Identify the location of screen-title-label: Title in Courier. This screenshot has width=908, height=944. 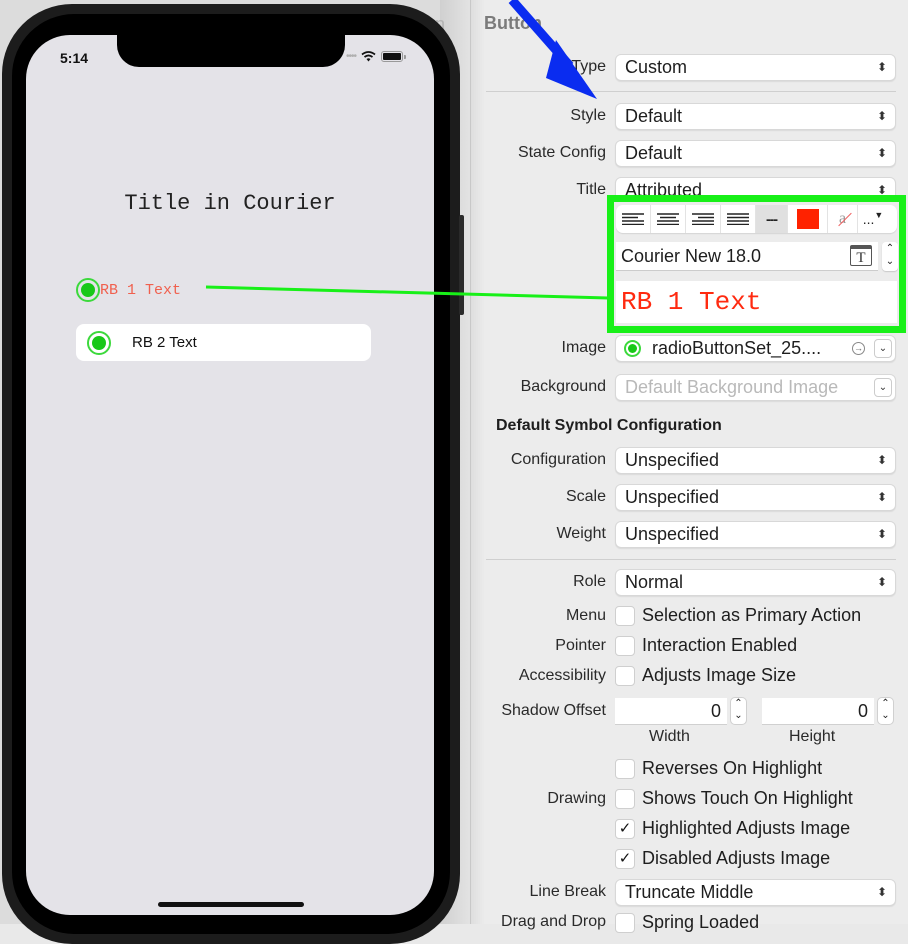
(230, 203).